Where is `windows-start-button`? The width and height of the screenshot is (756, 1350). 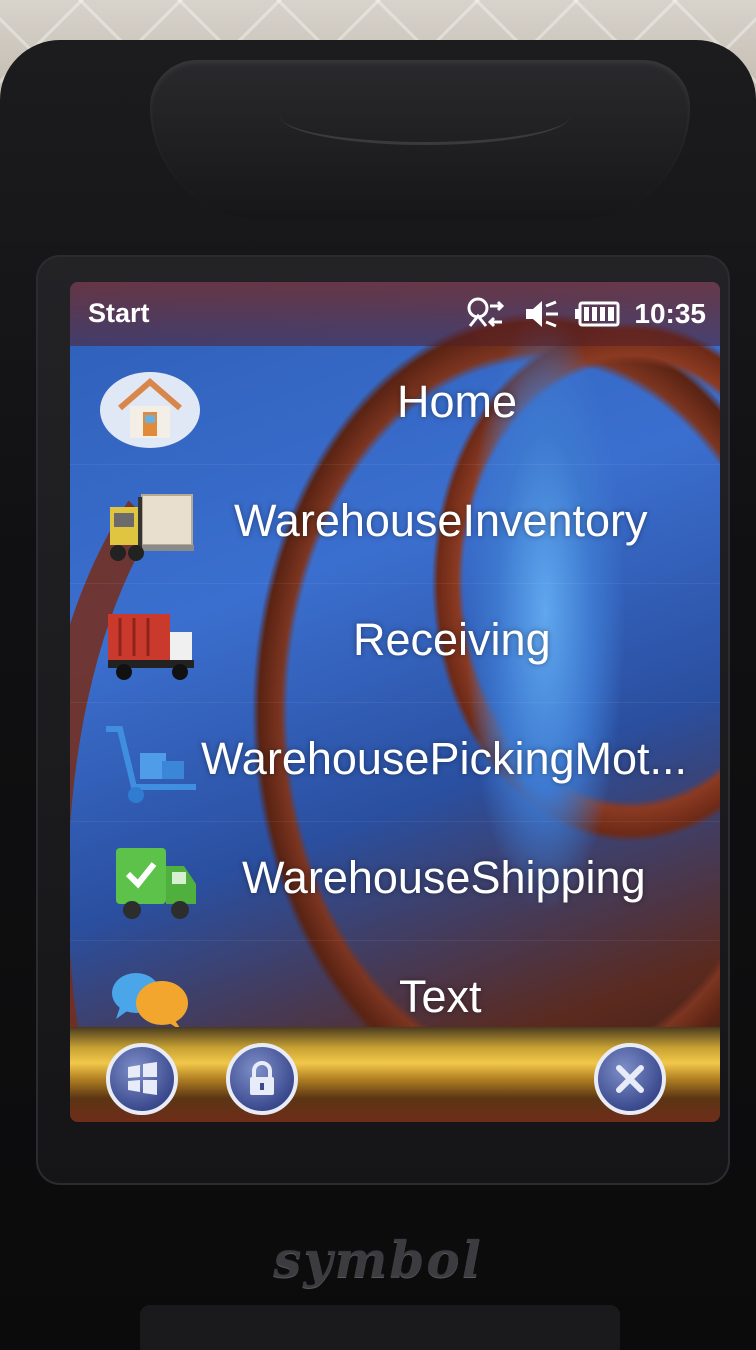
windows-start-button is located at coordinates (142, 1079).